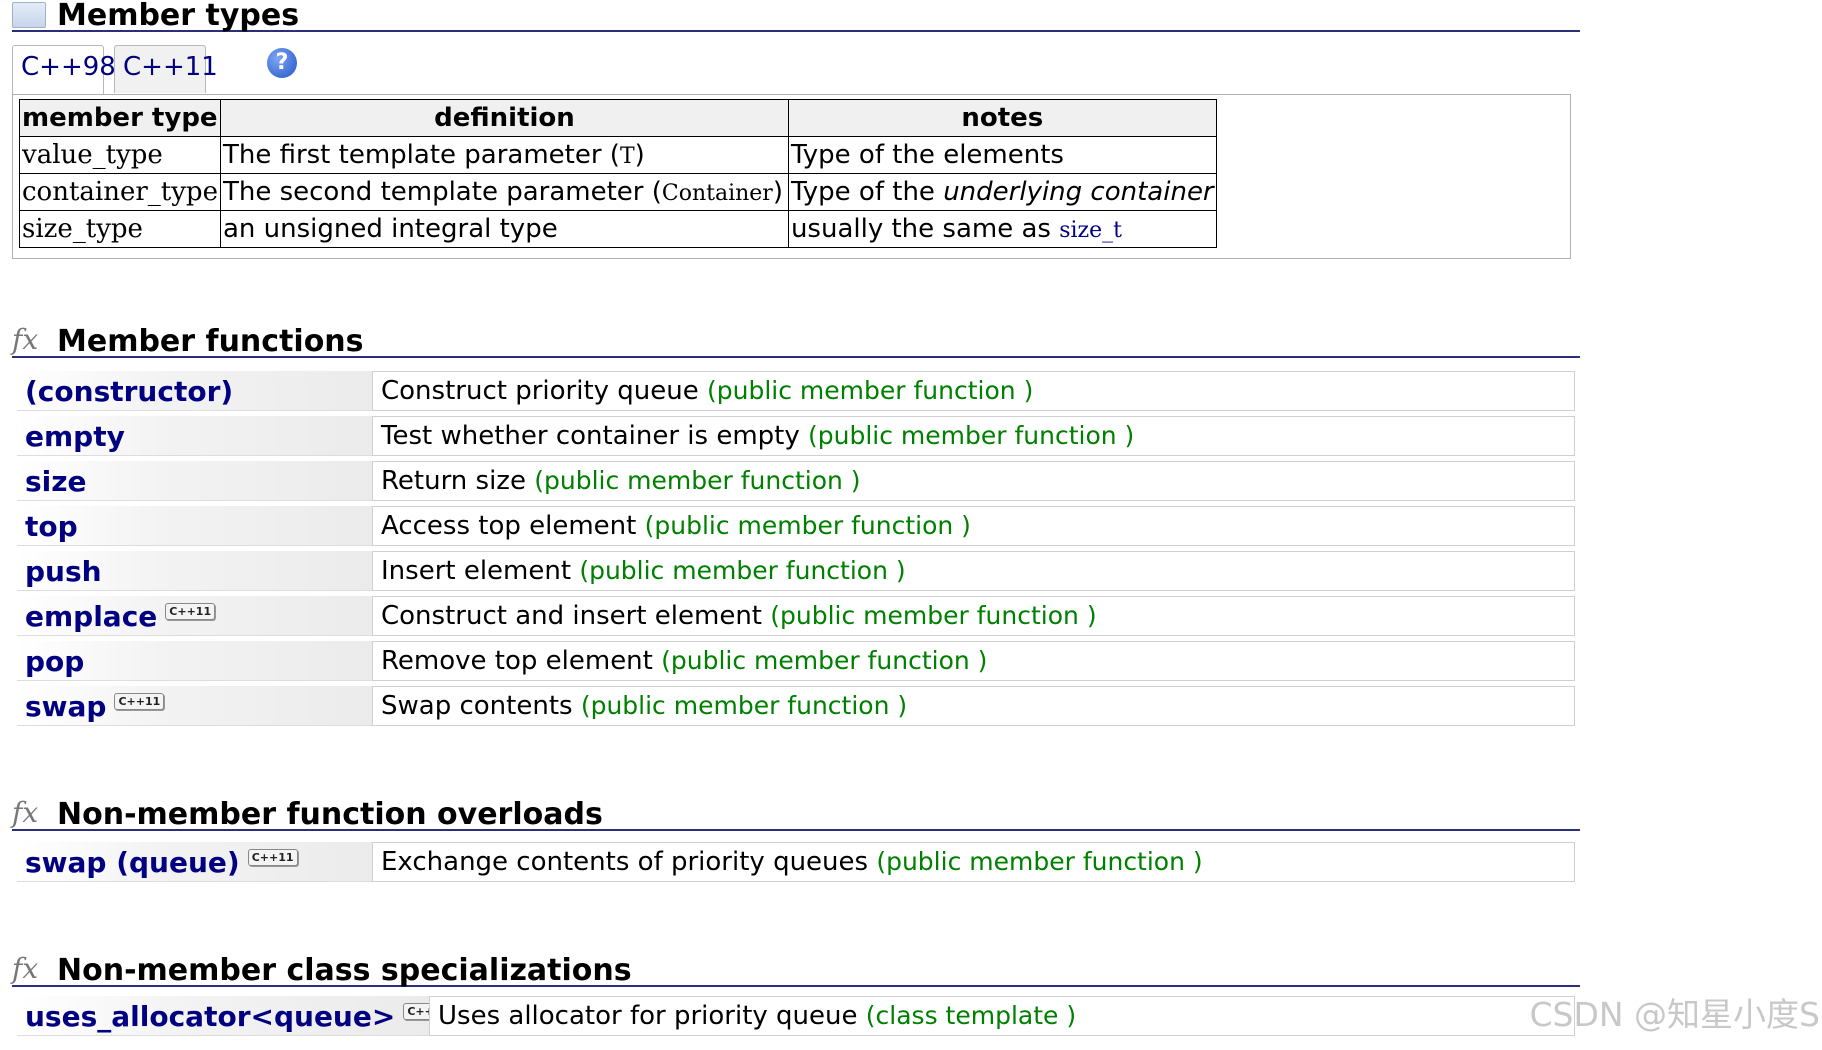  I want to click on header-member-type: member type, so click(120, 118).